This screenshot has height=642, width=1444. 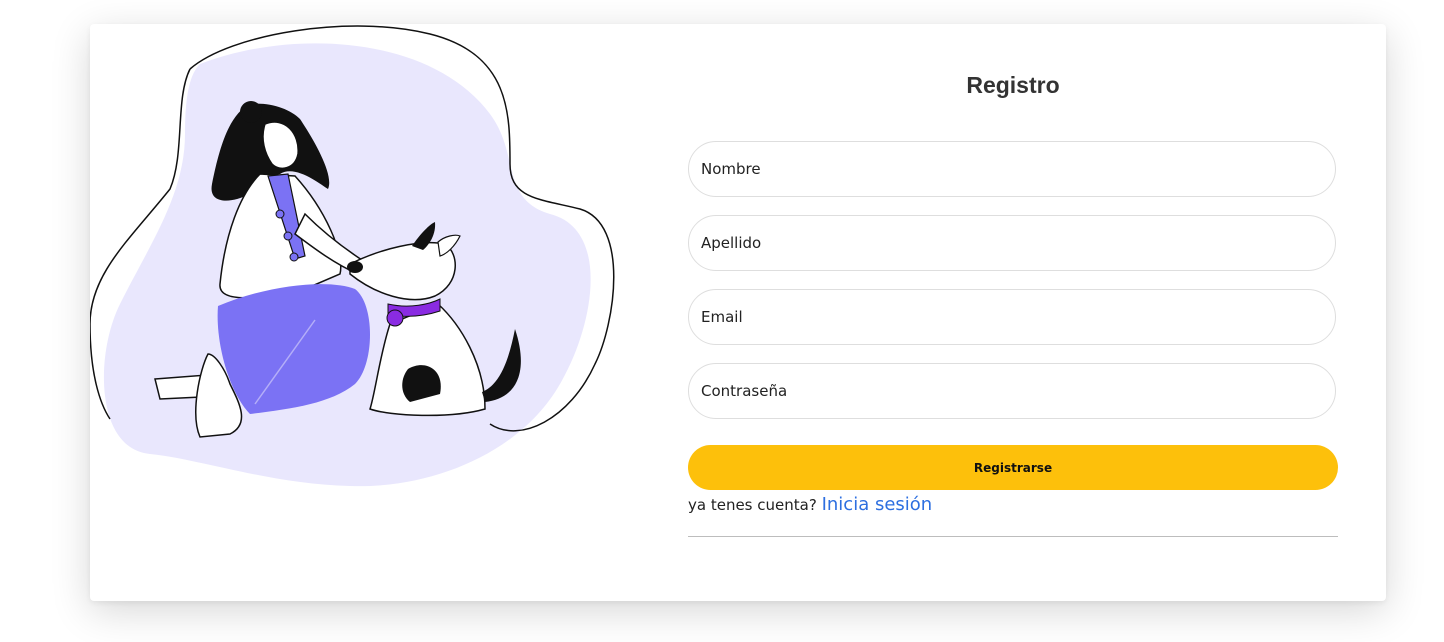 I want to click on nombre-field, so click(x=1012, y=169).